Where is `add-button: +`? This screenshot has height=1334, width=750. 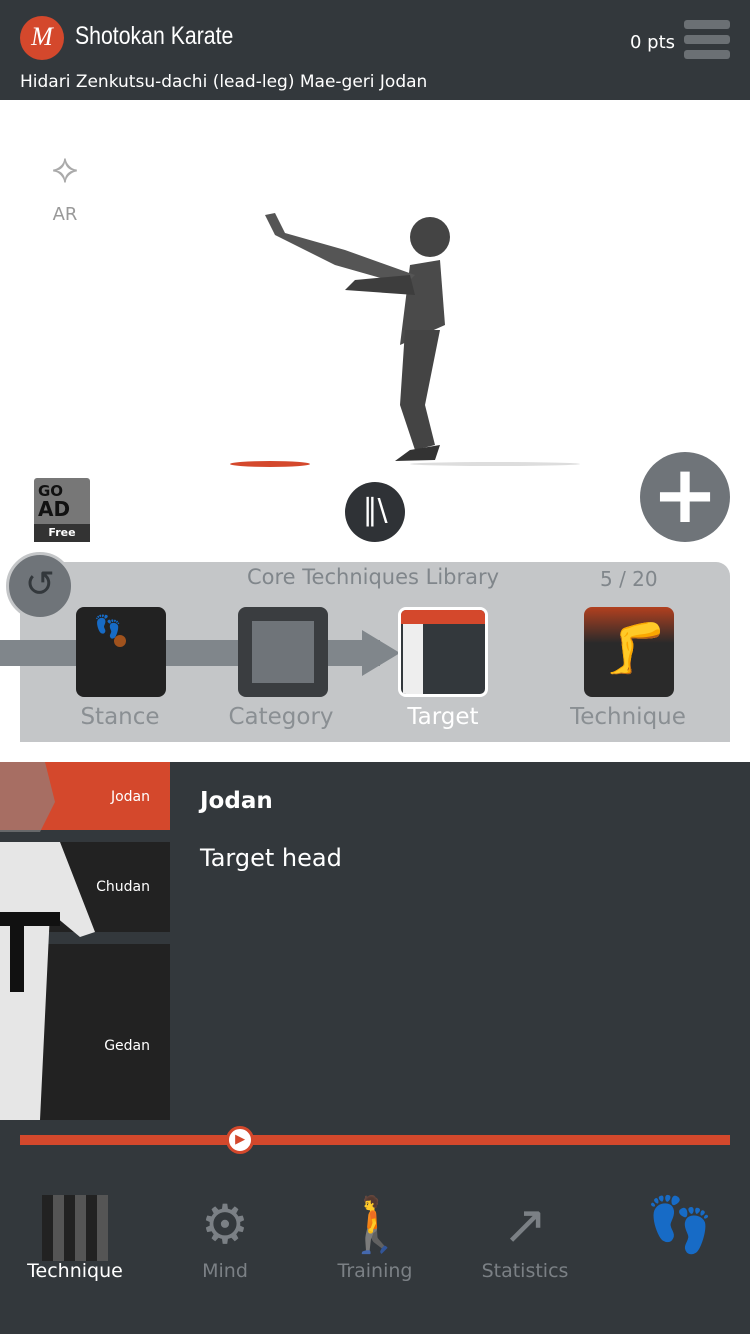 add-button: + is located at coordinates (685, 497).